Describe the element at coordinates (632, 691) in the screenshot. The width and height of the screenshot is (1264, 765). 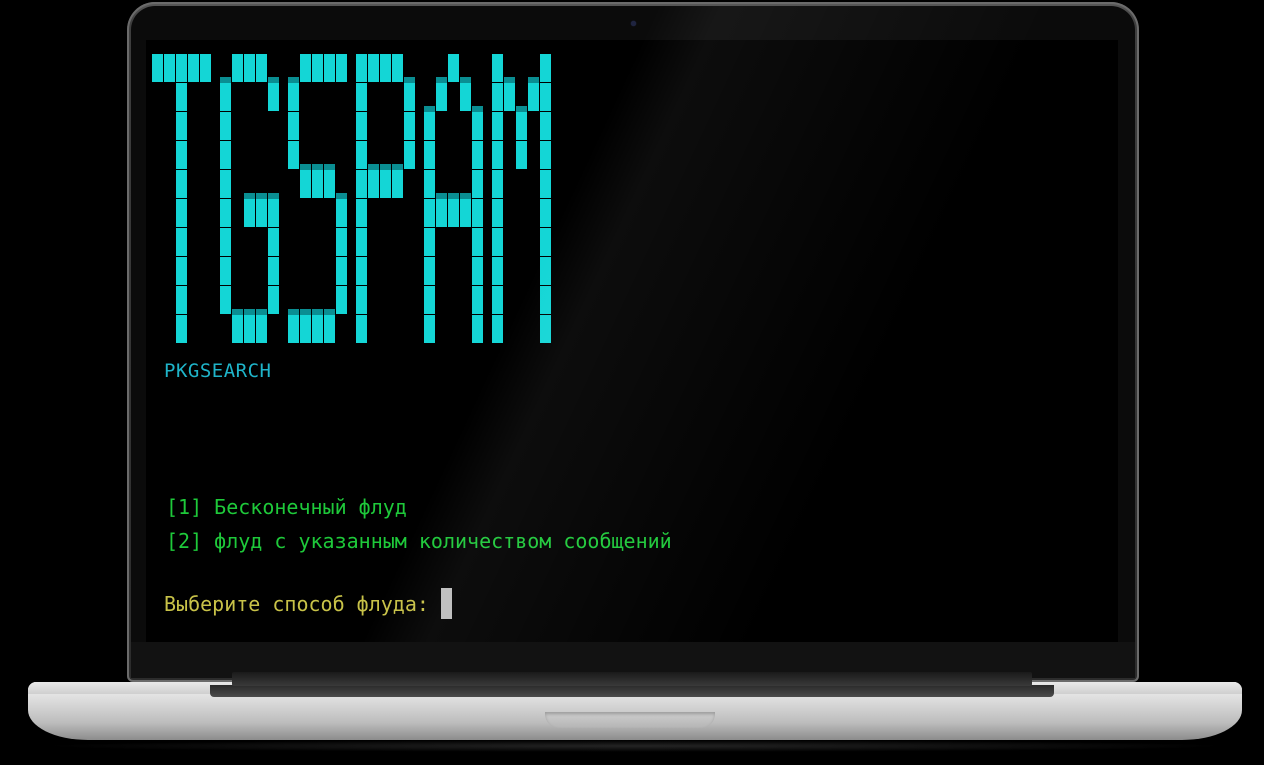
I see `keyboard-slot` at that location.